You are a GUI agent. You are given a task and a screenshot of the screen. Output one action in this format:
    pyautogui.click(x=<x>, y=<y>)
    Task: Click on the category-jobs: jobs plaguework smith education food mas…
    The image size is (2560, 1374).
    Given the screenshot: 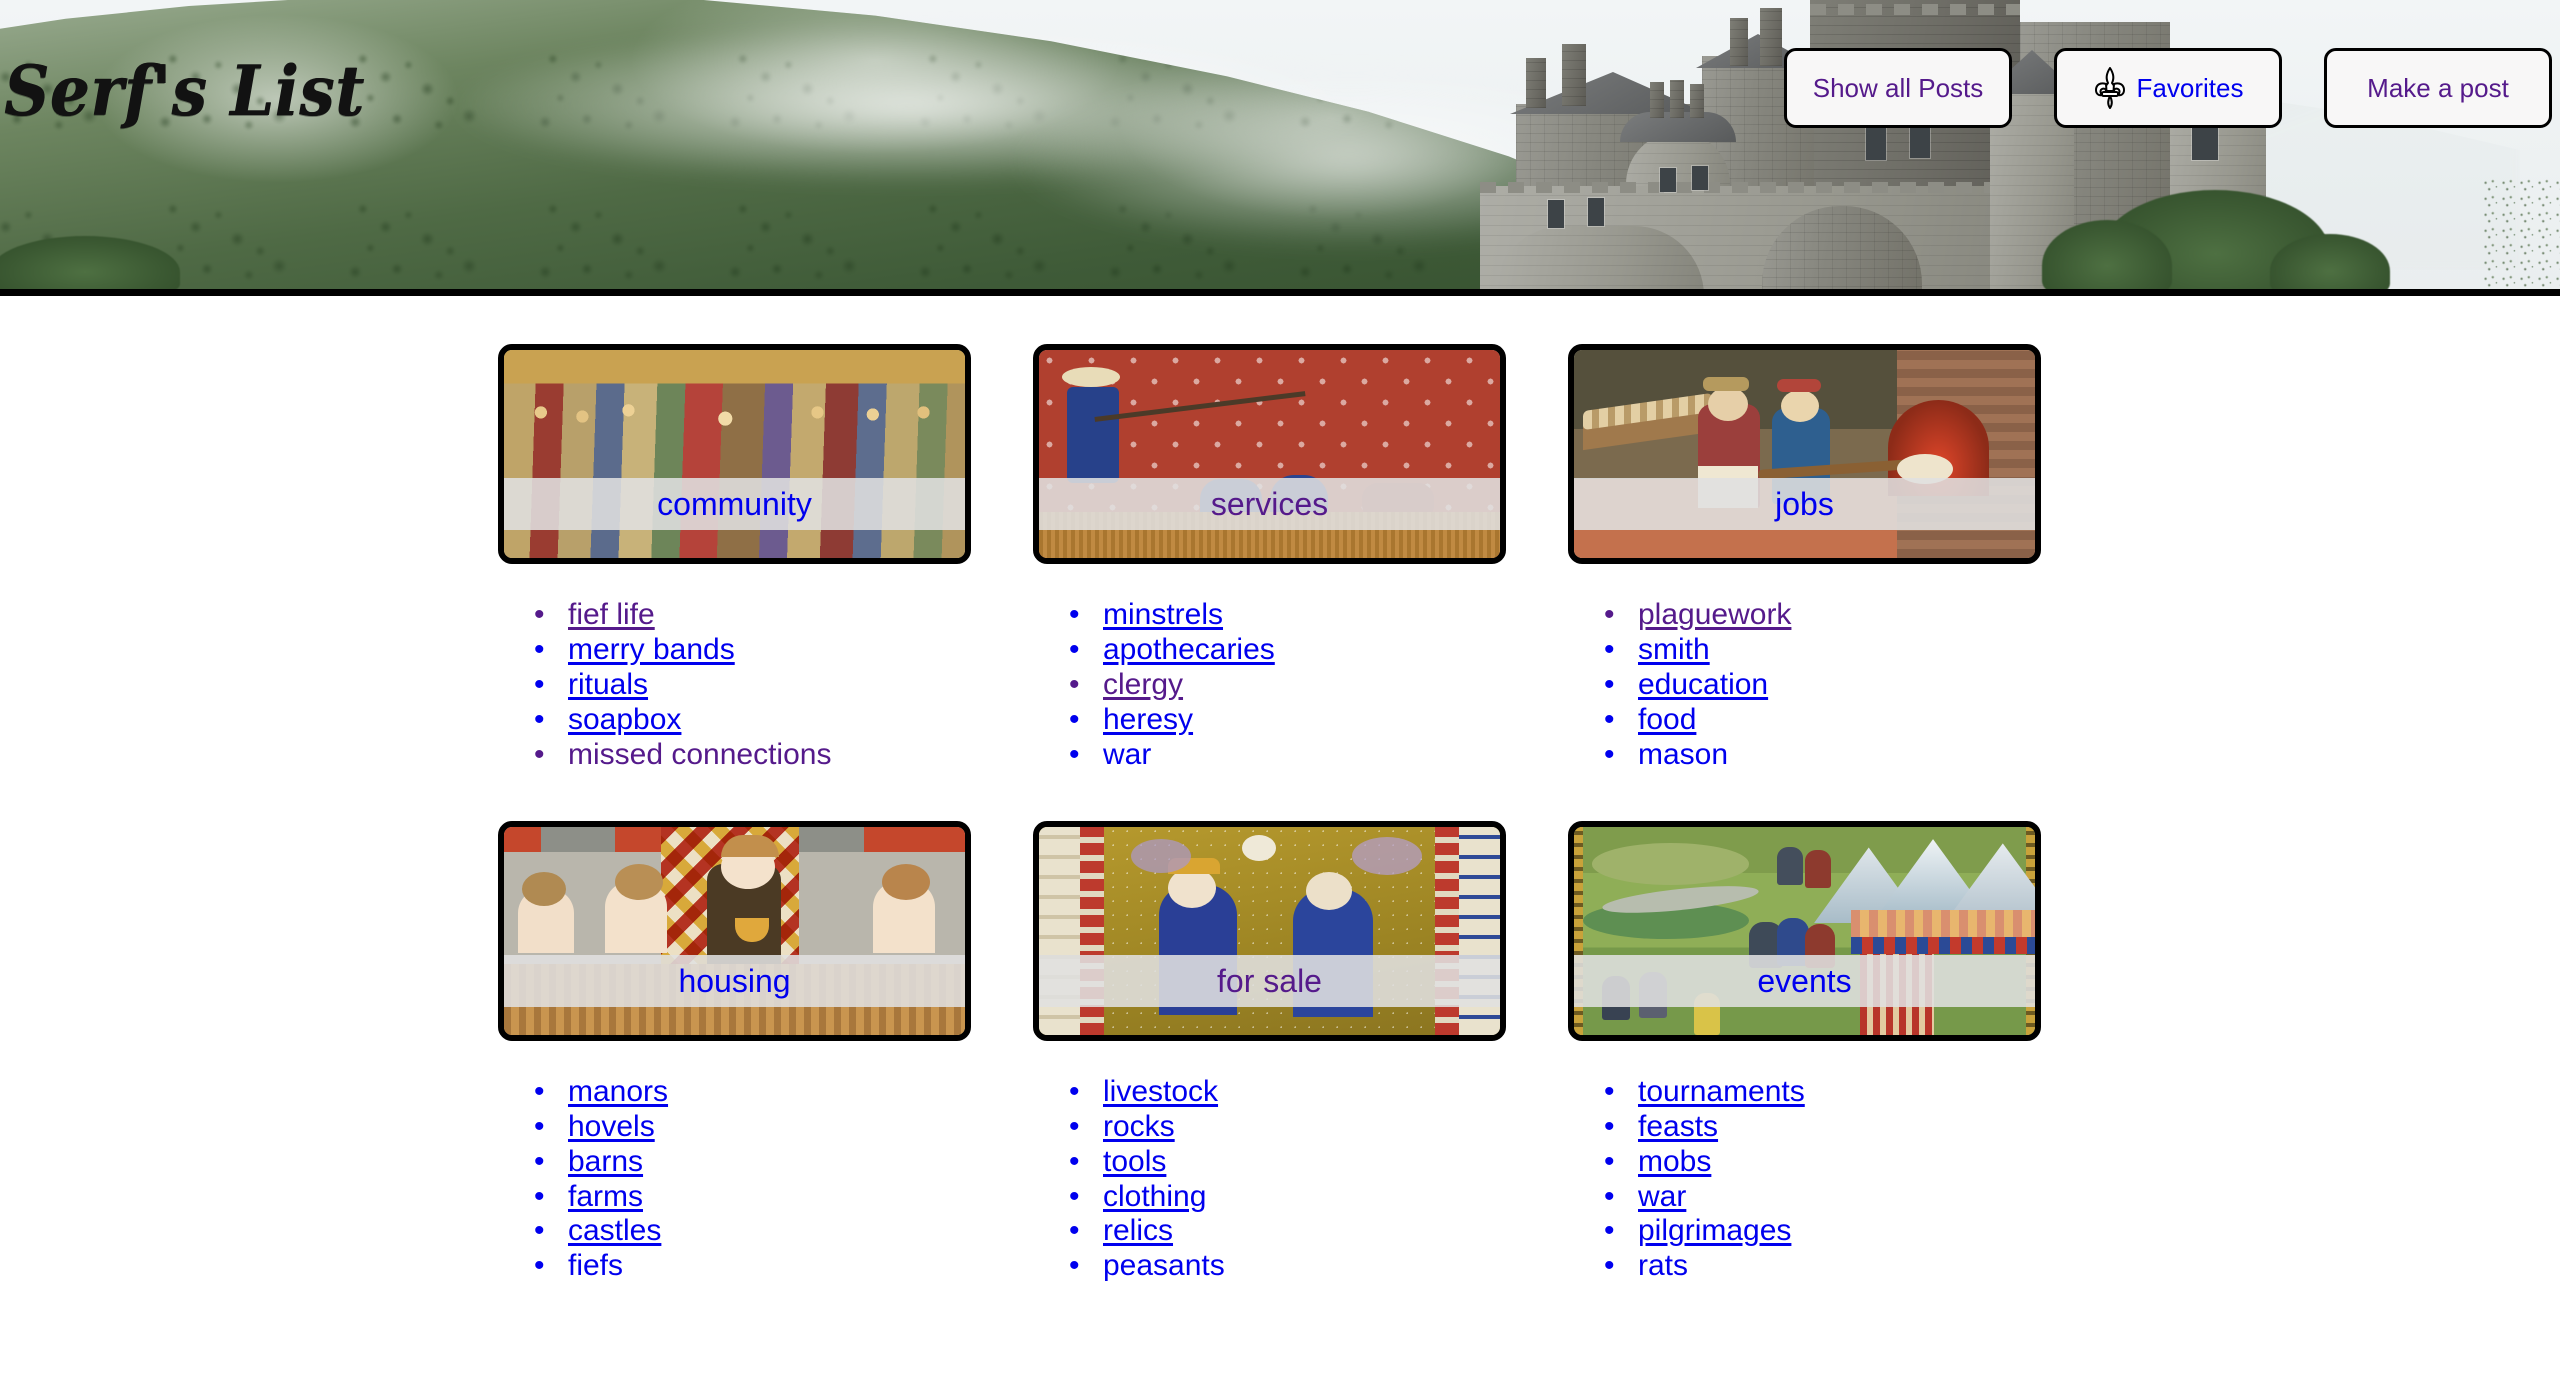 What is the action you would take?
    pyautogui.click(x=1811, y=558)
    